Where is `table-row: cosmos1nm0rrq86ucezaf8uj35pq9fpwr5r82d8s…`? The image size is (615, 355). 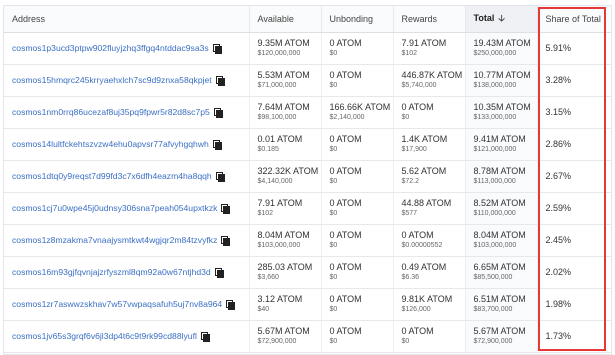
table-row: cosmos1nm0rrq86ucezaf8uj35pq9fpwr5r82d8s… is located at coordinates (307, 112).